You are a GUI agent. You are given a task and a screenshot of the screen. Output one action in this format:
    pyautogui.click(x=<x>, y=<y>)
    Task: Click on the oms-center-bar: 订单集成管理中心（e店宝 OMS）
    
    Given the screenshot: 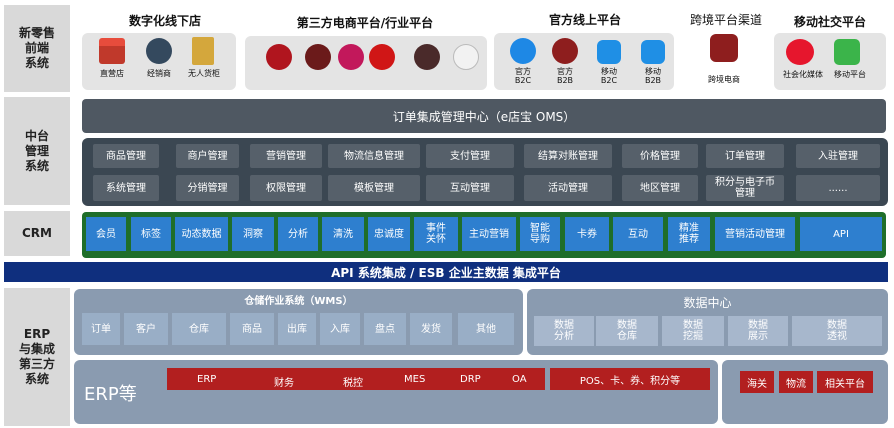 What is the action you would take?
    pyautogui.click(x=484, y=116)
    